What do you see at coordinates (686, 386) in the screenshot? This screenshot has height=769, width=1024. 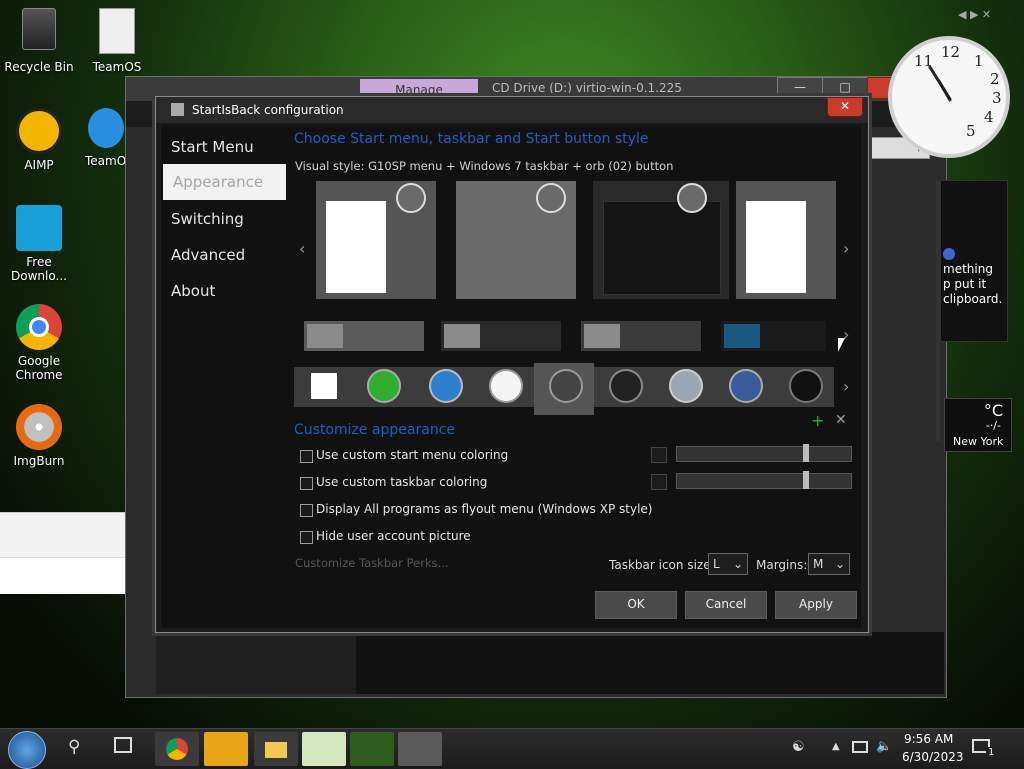 I see `orb-glass-icon` at bounding box center [686, 386].